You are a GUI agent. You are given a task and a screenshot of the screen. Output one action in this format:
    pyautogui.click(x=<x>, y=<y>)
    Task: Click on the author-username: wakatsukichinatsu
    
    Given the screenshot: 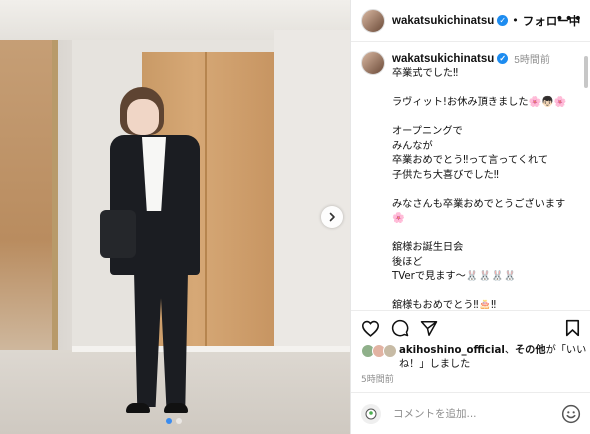 What is the action you would take?
    pyautogui.click(x=443, y=21)
    